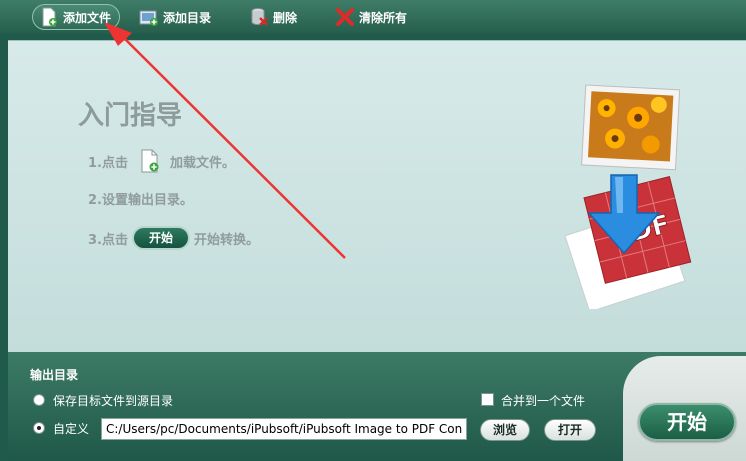  Describe the element at coordinates (345, 17) in the screenshot. I see `clear-all-icon` at that location.